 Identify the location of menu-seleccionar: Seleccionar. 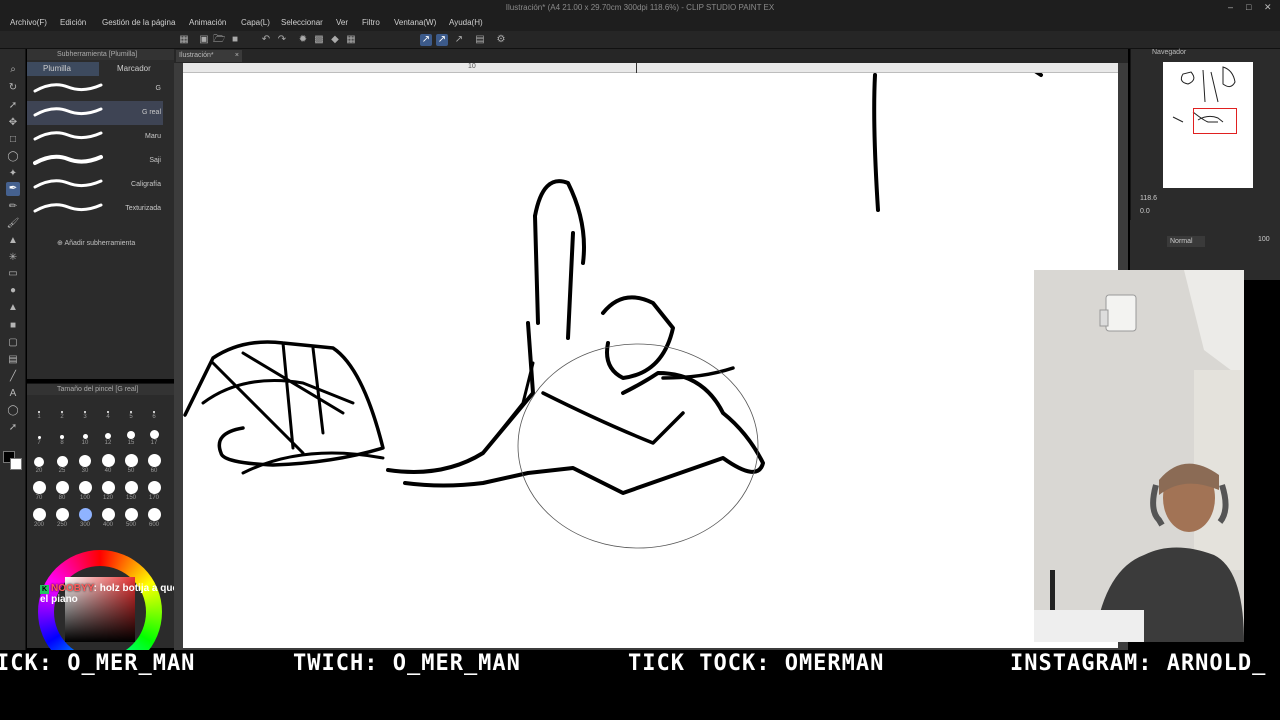
(302, 22).